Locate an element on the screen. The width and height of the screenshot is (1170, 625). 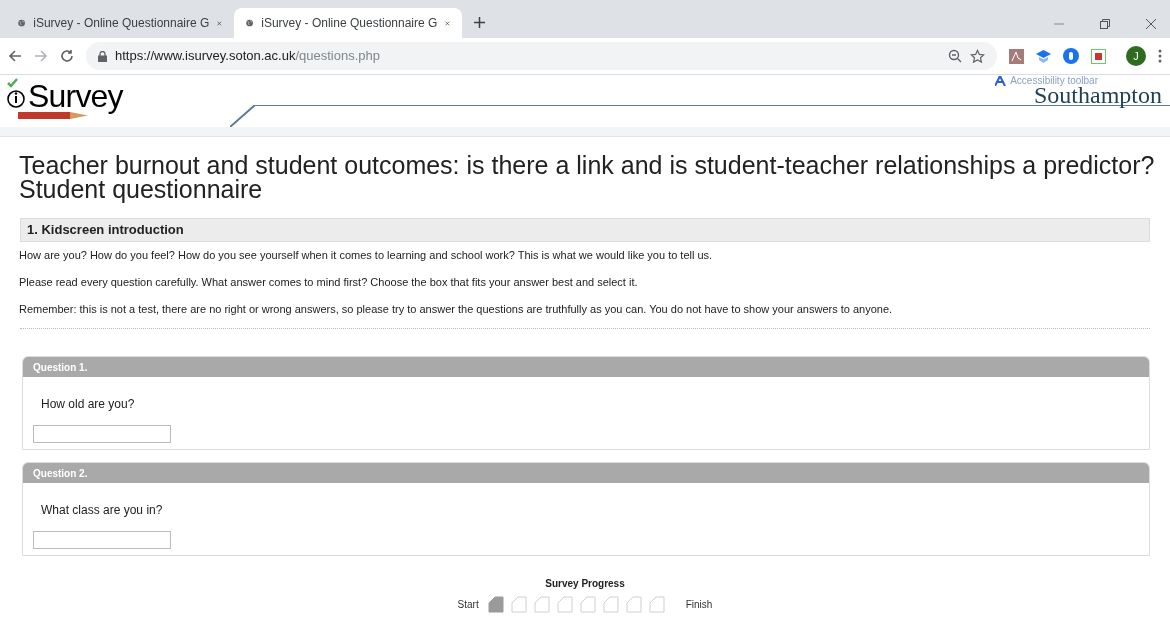
zoom-out-icon is located at coordinates (955, 56).